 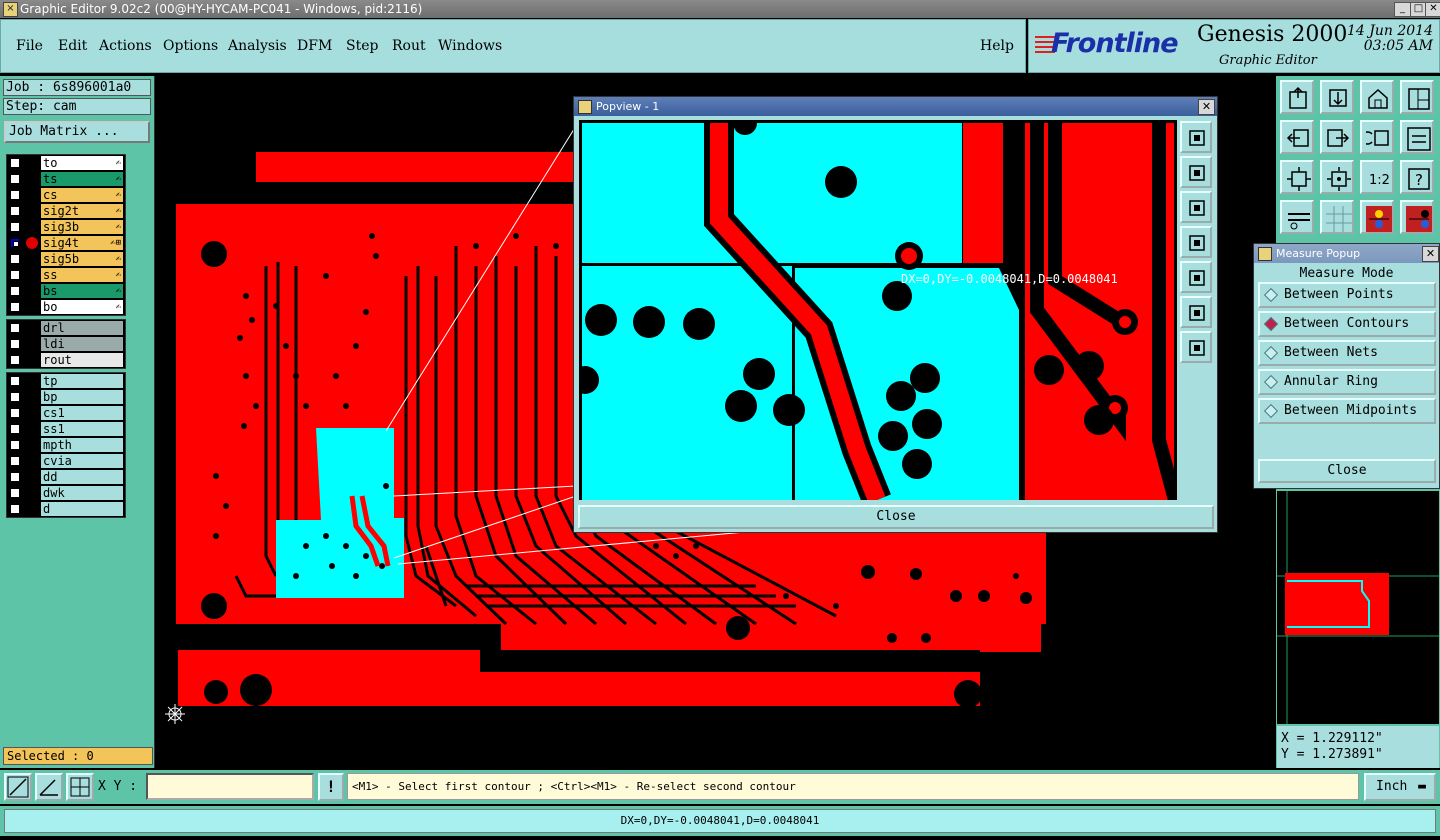 What do you see at coordinates (1196, 312) in the screenshot?
I see `popview-zoom-out-all-button` at bounding box center [1196, 312].